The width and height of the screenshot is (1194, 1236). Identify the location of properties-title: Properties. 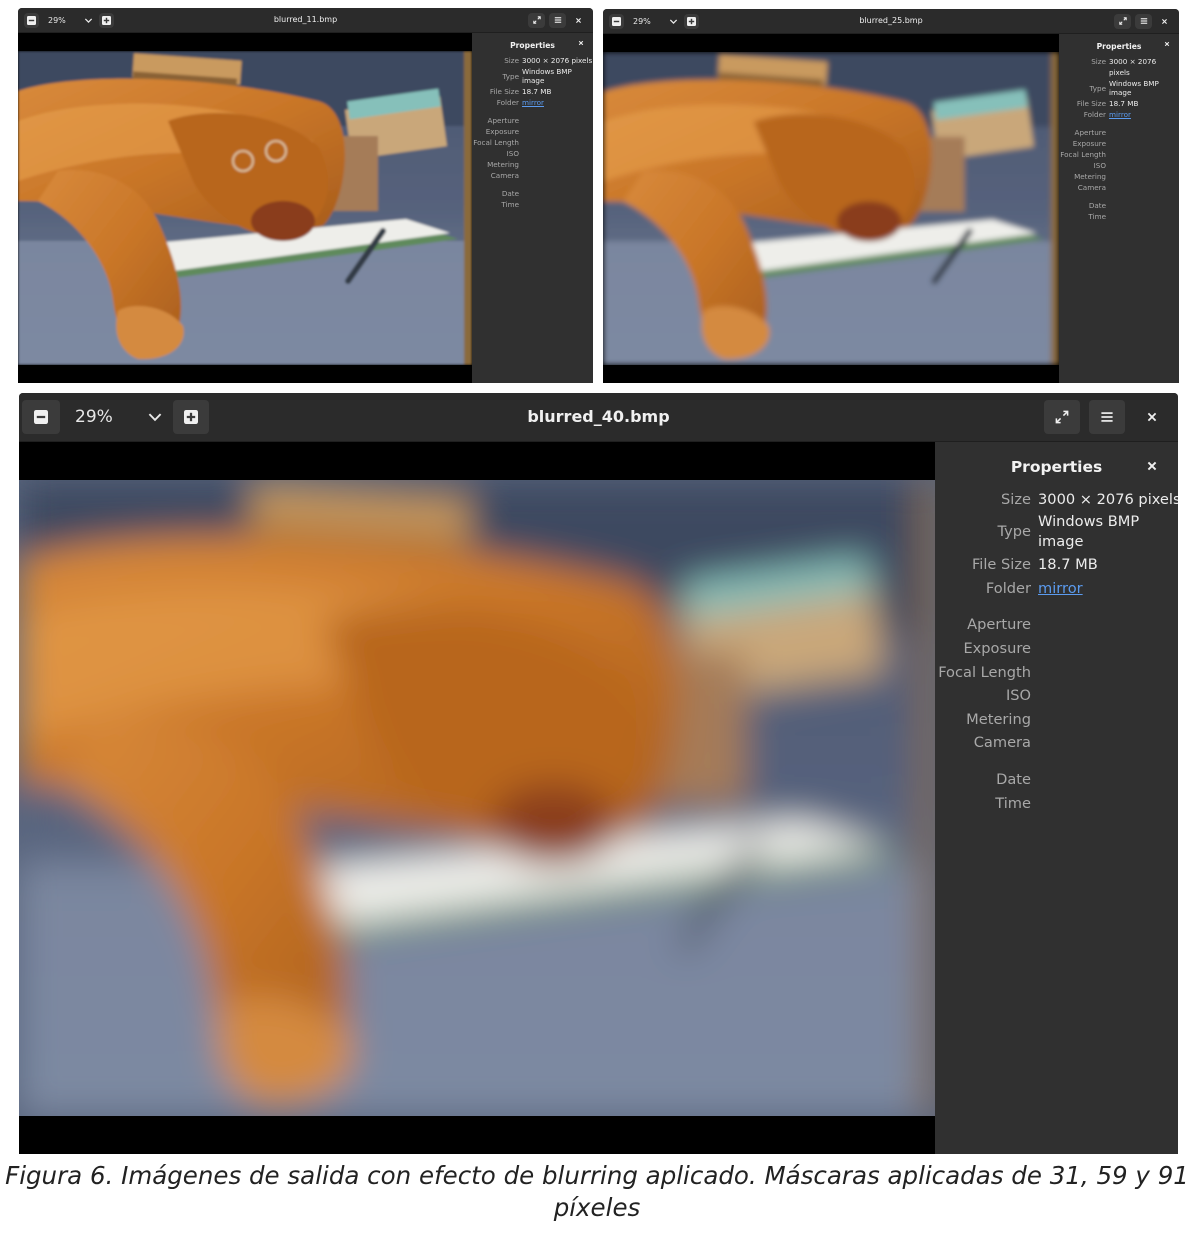
(532, 45).